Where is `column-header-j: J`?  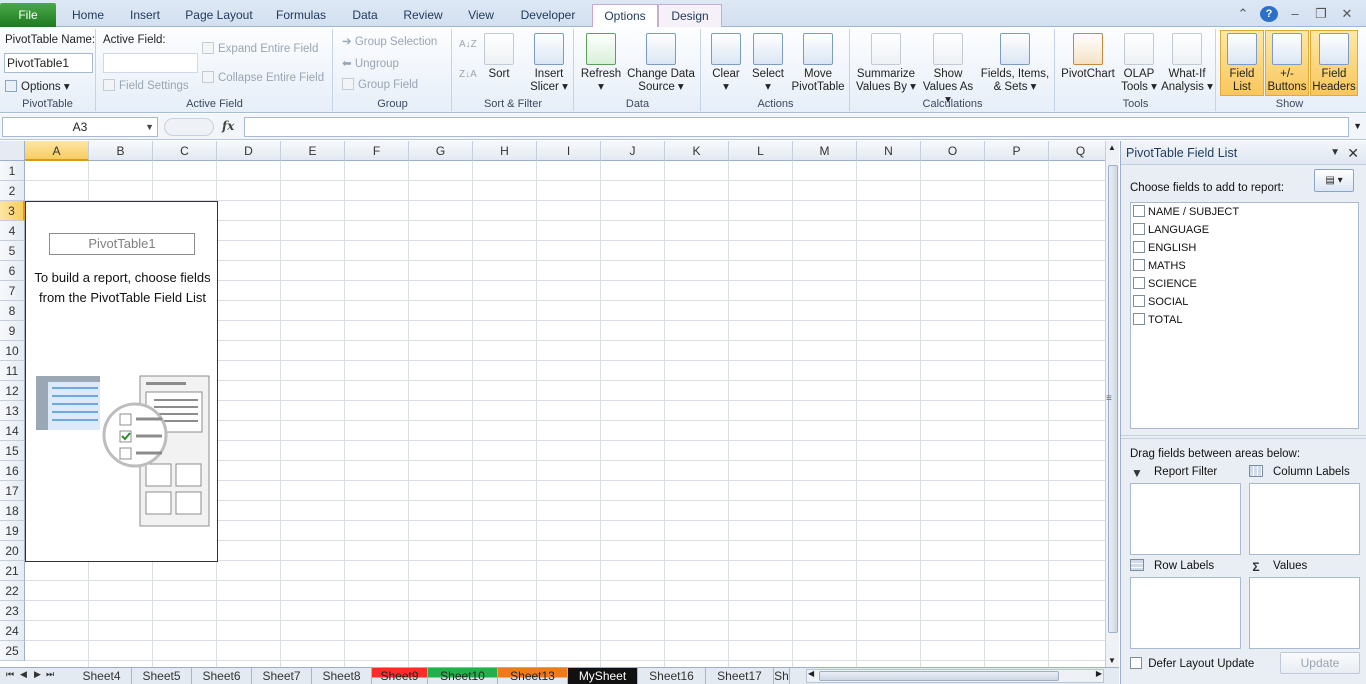
column-header-j: J is located at coordinates (633, 151).